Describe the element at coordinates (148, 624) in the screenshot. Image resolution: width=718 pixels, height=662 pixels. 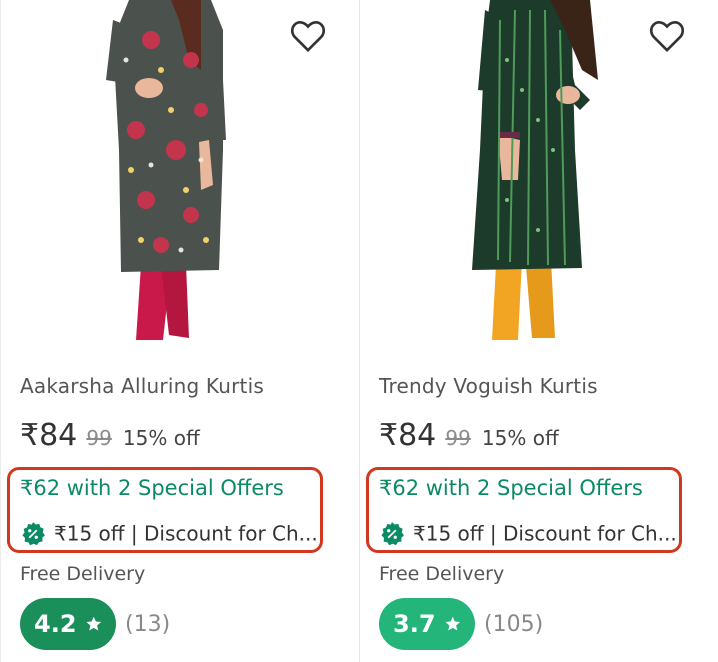
I see `rating-count: (13)` at that location.